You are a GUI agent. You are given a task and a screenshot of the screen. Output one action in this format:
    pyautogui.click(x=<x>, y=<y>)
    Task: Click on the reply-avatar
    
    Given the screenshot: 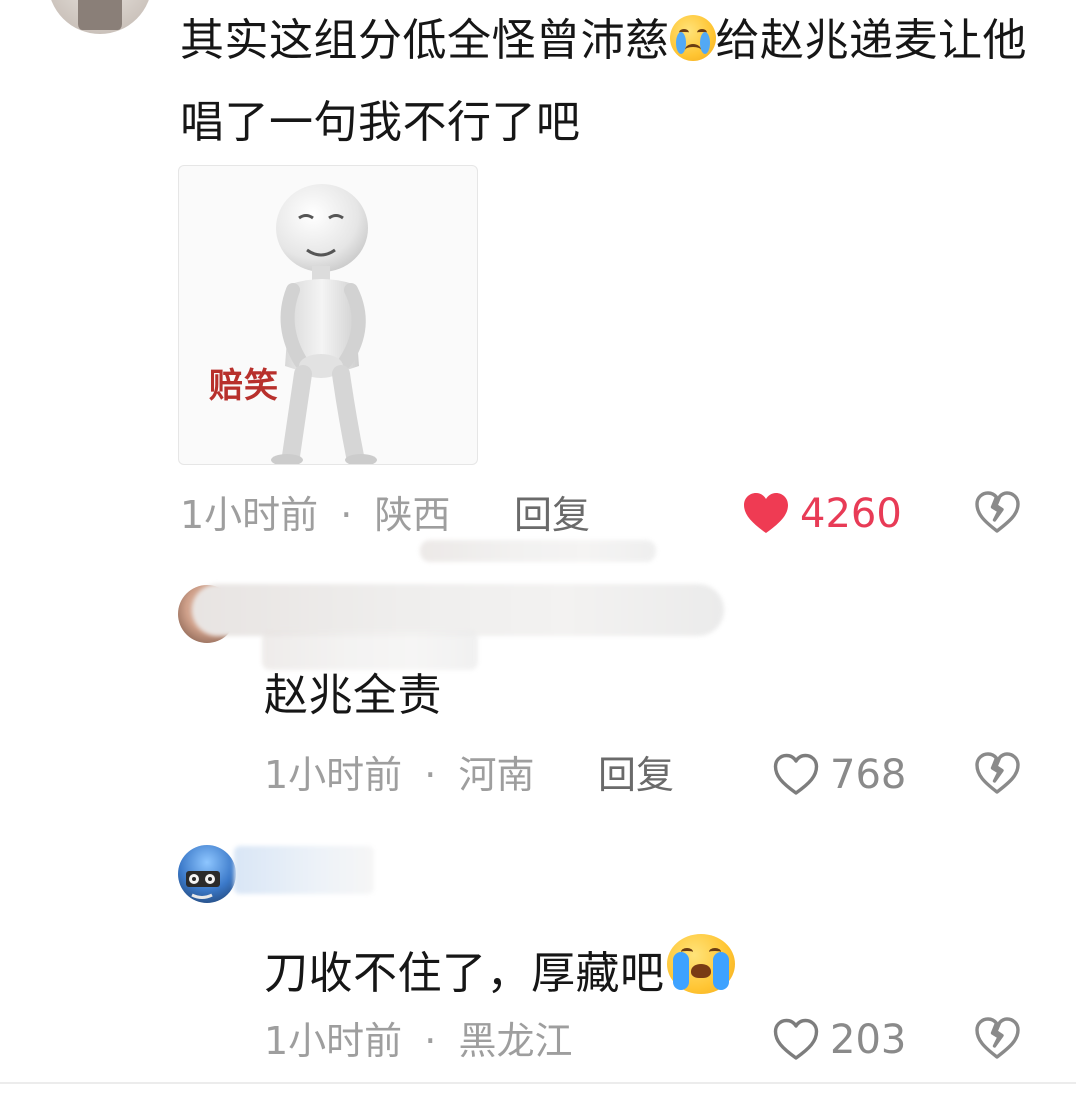 What is the action you would take?
    pyautogui.click(x=207, y=874)
    